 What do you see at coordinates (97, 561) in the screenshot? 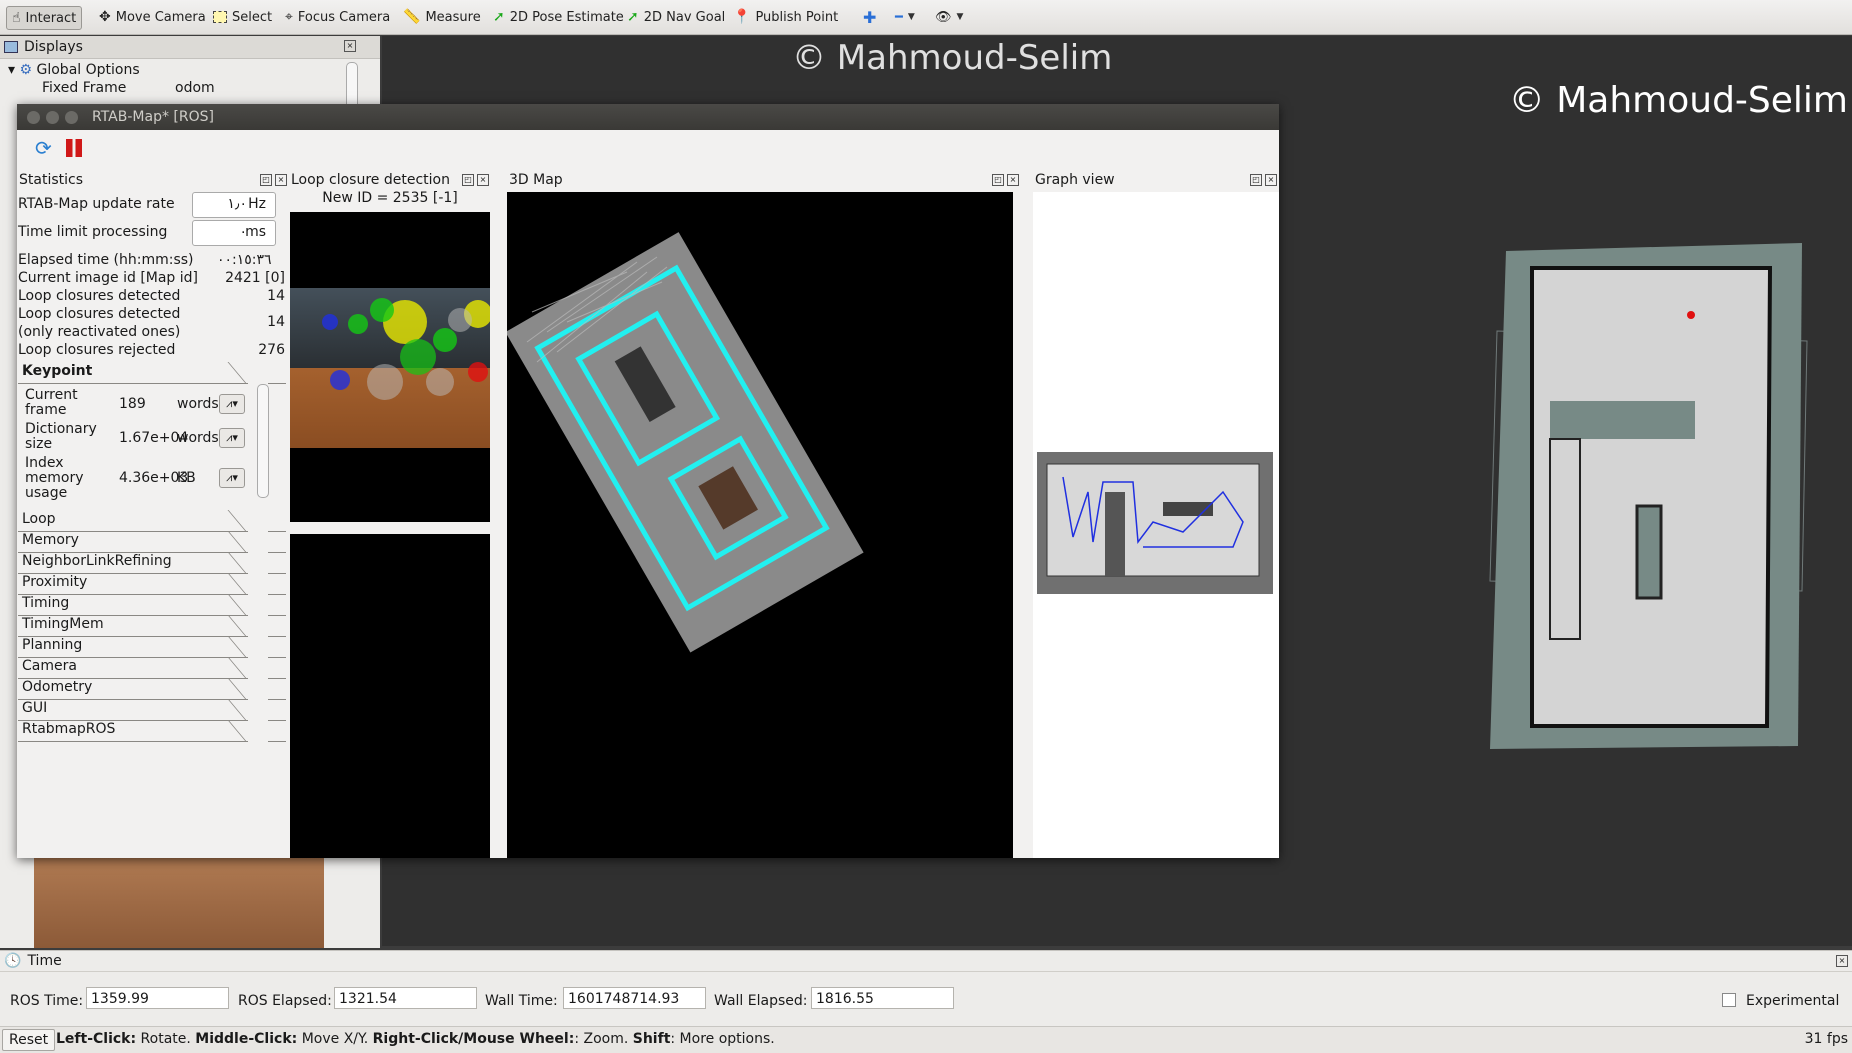
I see `section-label: NeighborLinkRefining` at bounding box center [97, 561].